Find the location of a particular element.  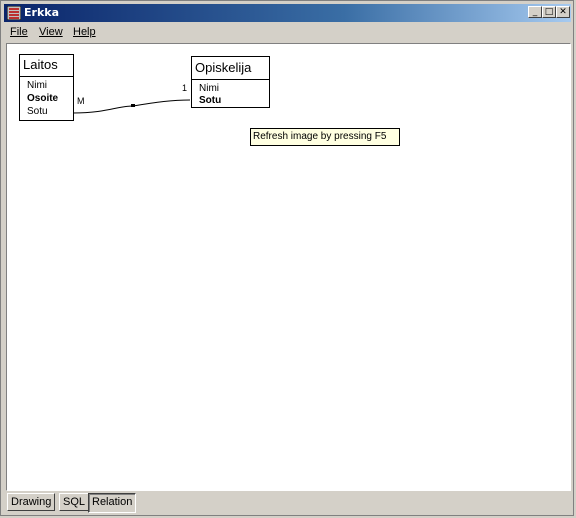

maximize-button: □ is located at coordinates (549, 12).